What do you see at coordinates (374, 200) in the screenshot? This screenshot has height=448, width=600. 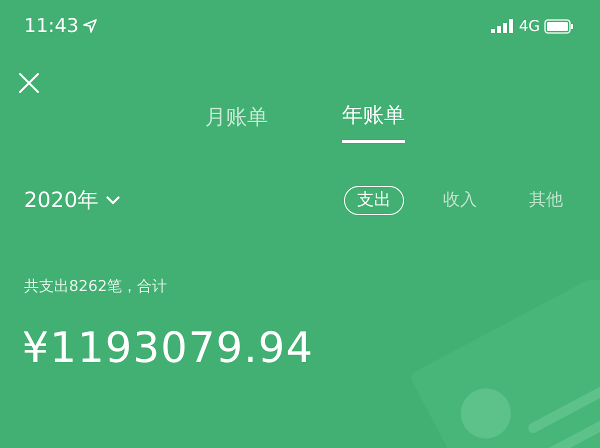 I see `filter-chip: 支出` at bounding box center [374, 200].